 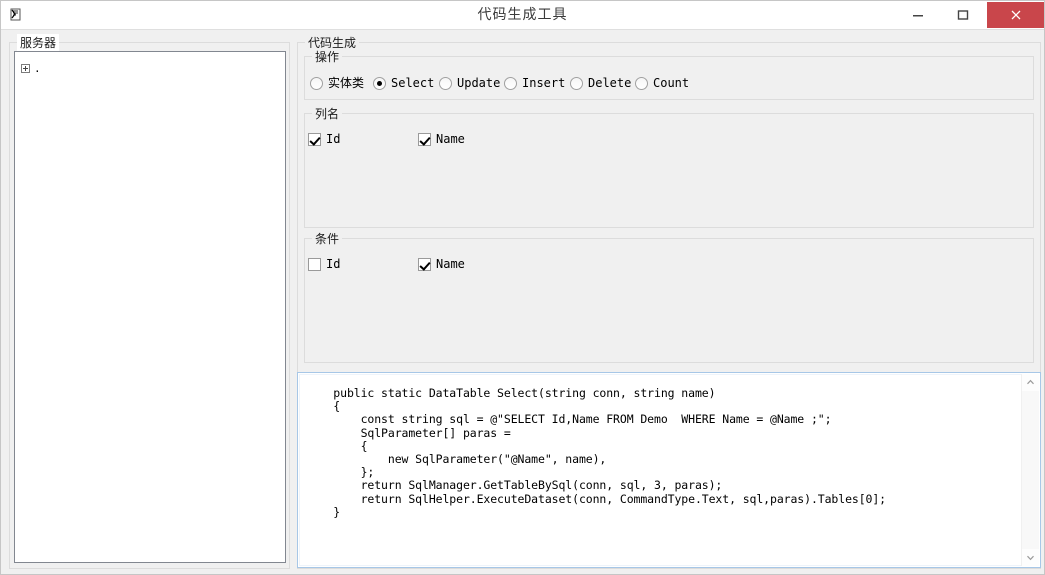 What do you see at coordinates (327, 238) in the screenshot?
I see `condition-group-label: 条件` at bounding box center [327, 238].